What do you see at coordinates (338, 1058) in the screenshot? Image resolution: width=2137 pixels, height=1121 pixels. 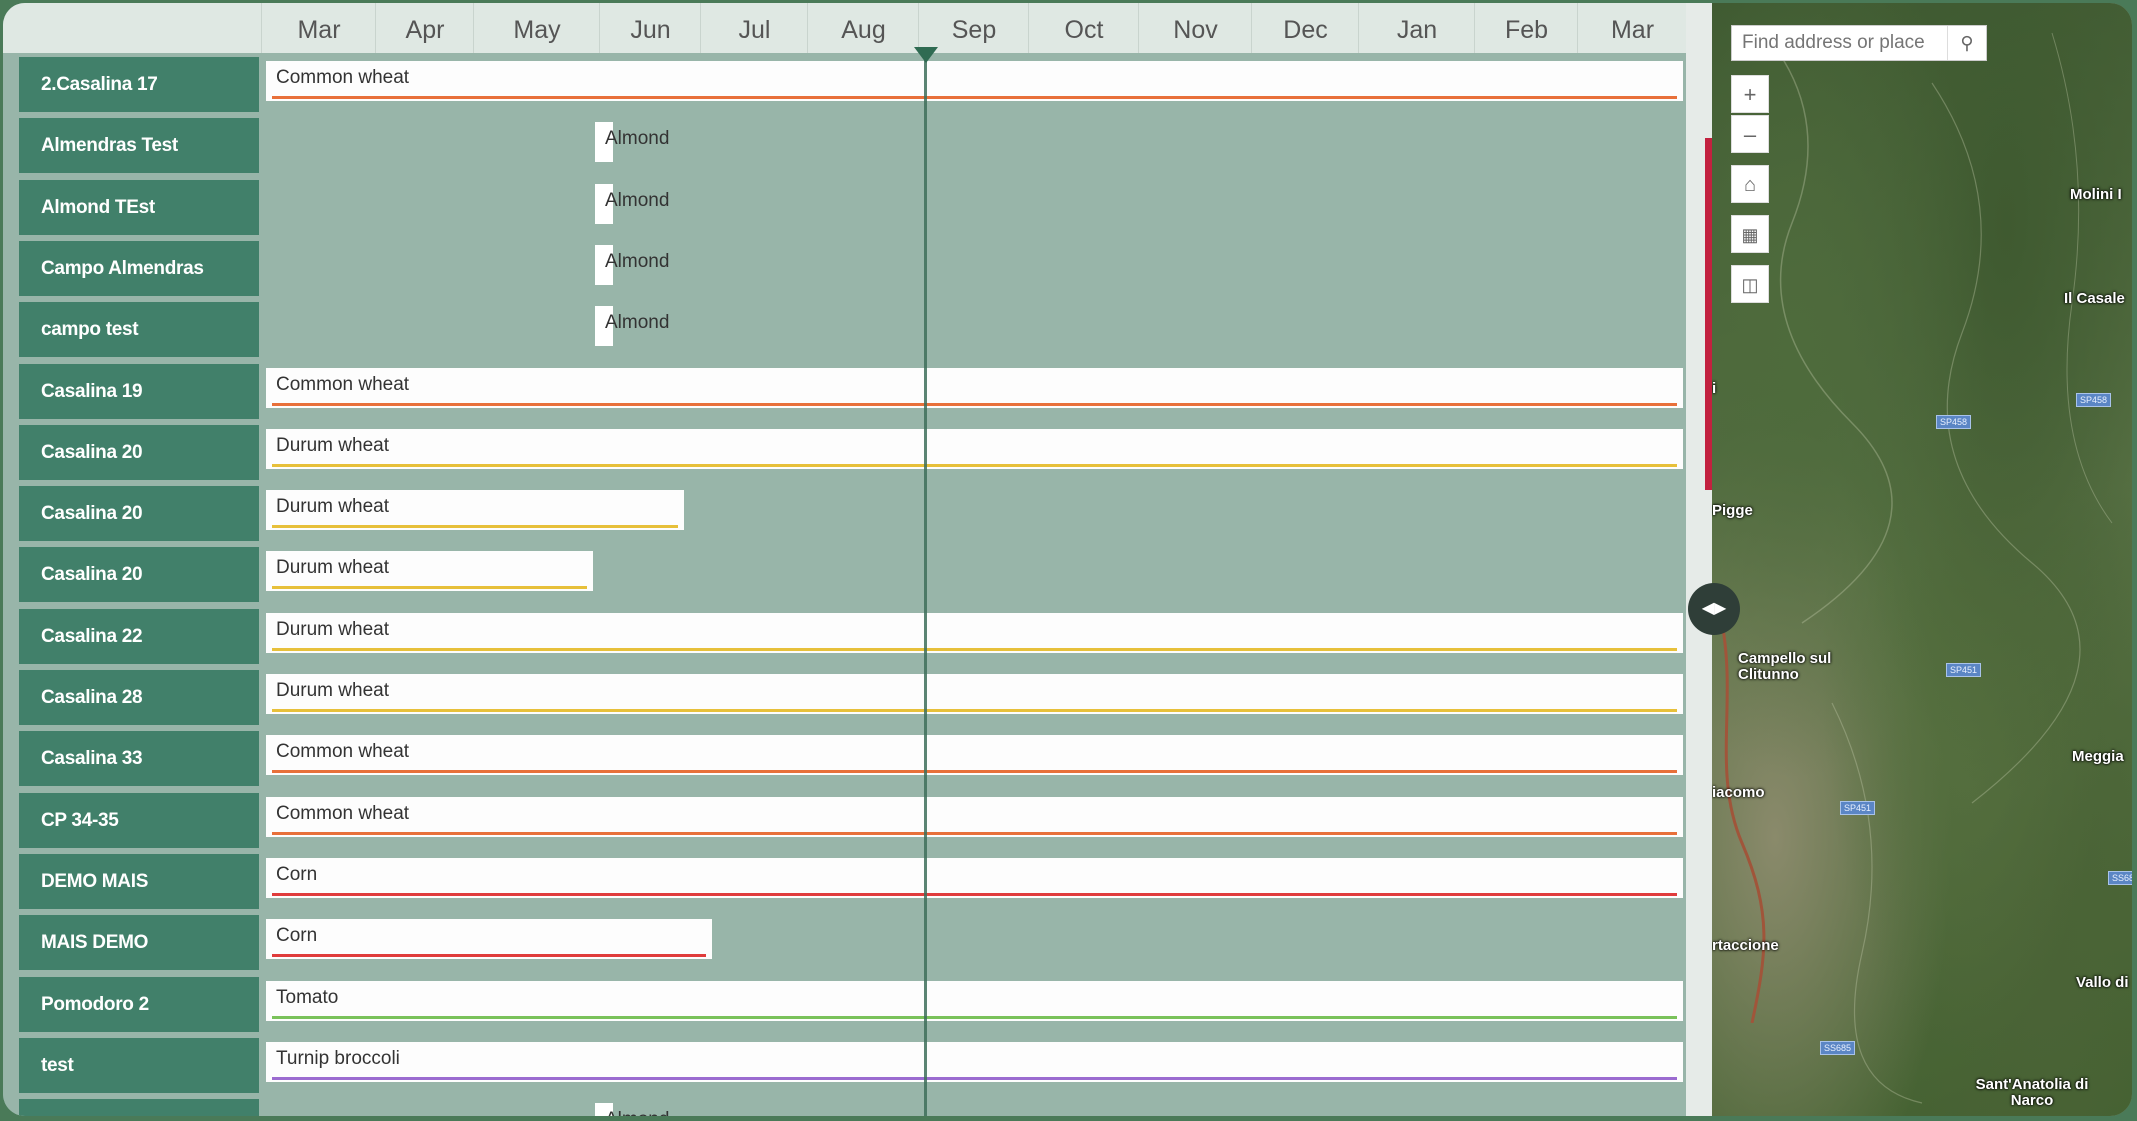 I see `crop-name: Turnip broccoli` at bounding box center [338, 1058].